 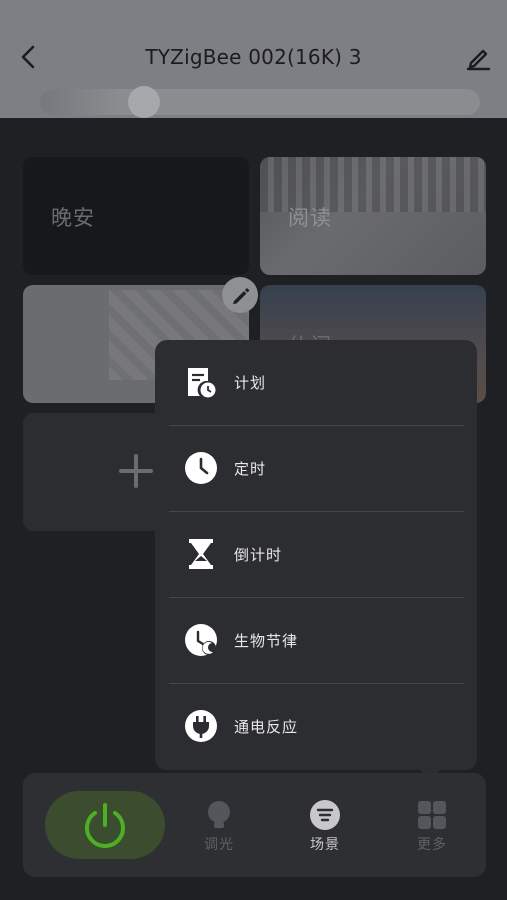 I want to click on nav-tab-scene: 场景, so click(x=325, y=826).